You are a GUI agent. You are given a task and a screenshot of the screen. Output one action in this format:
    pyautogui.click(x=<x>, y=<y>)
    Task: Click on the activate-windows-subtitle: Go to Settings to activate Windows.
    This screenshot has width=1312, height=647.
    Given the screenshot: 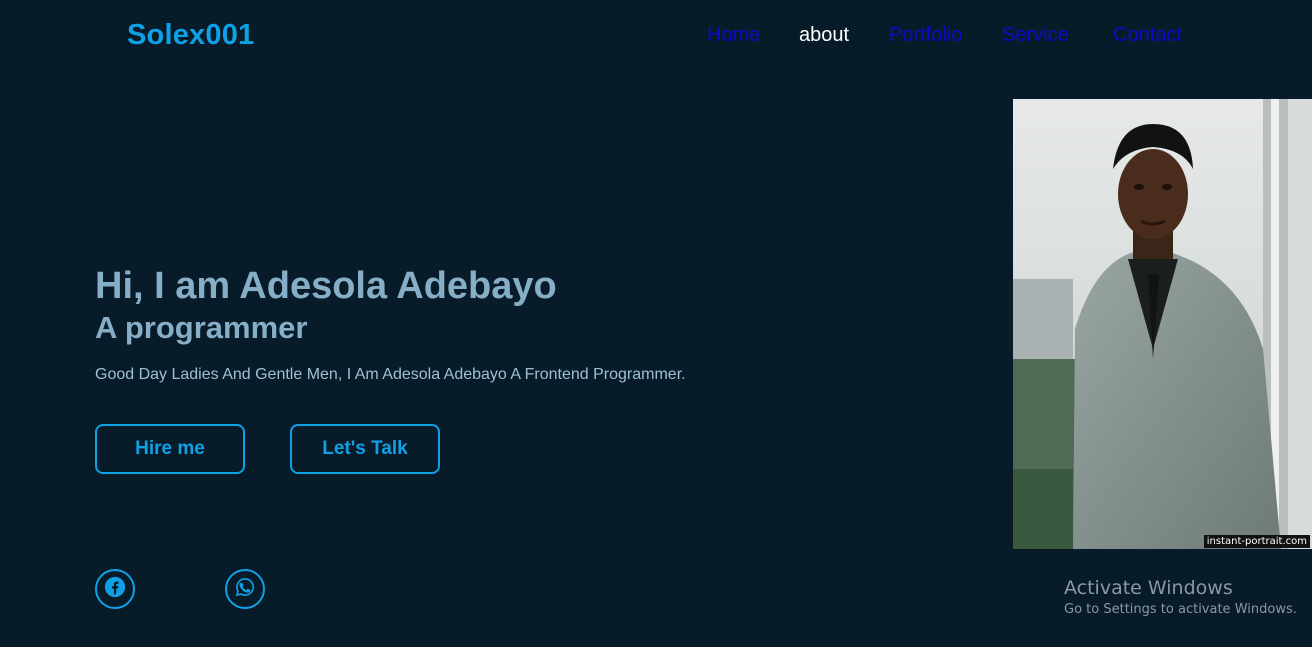 What is the action you would take?
    pyautogui.click(x=1180, y=609)
    